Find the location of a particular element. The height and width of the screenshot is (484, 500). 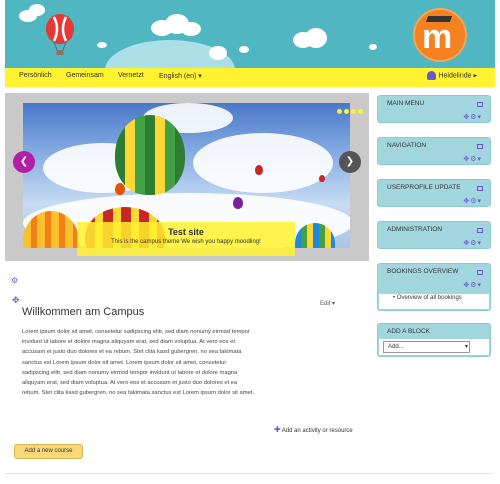

block-administration: ADMINISTRATION ✥⚙▾ is located at coordinates (434, 235).